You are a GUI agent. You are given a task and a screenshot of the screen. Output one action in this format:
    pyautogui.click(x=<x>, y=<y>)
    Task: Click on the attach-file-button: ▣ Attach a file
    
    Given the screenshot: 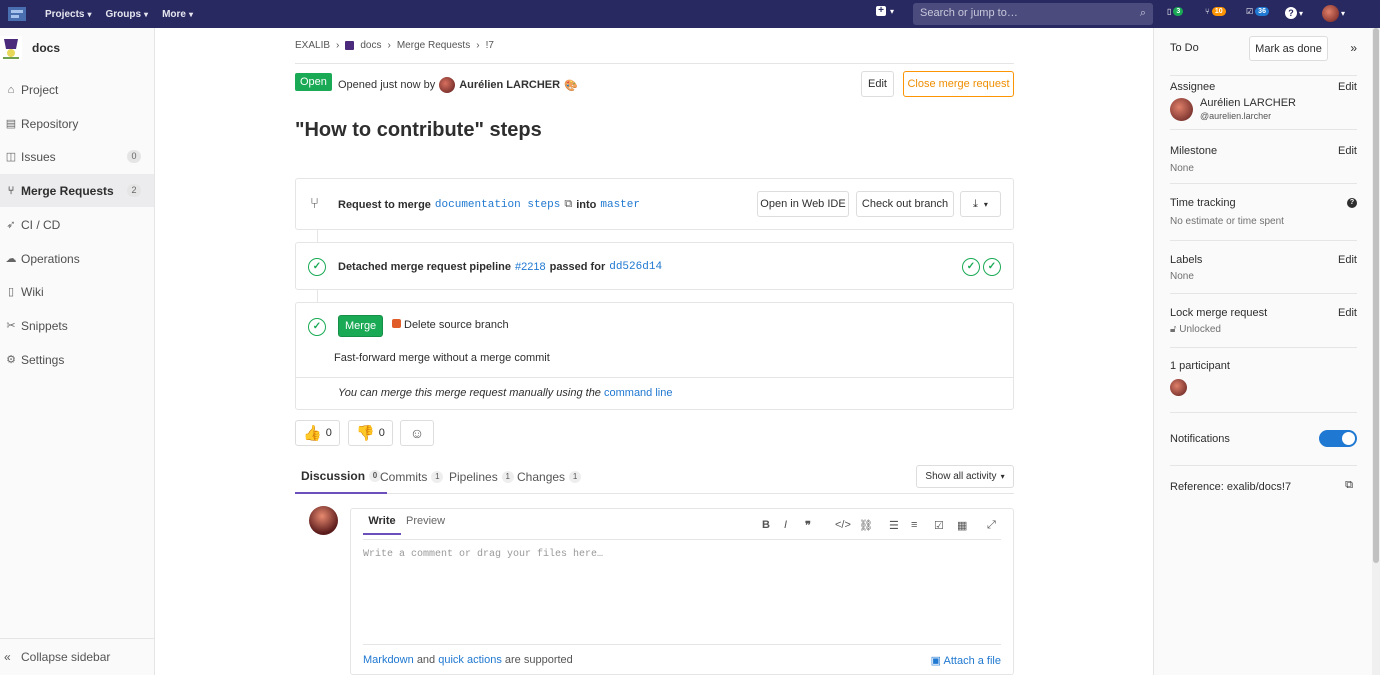 What is the action you would take?
    pyautogui.click(x=966, y=660)
    